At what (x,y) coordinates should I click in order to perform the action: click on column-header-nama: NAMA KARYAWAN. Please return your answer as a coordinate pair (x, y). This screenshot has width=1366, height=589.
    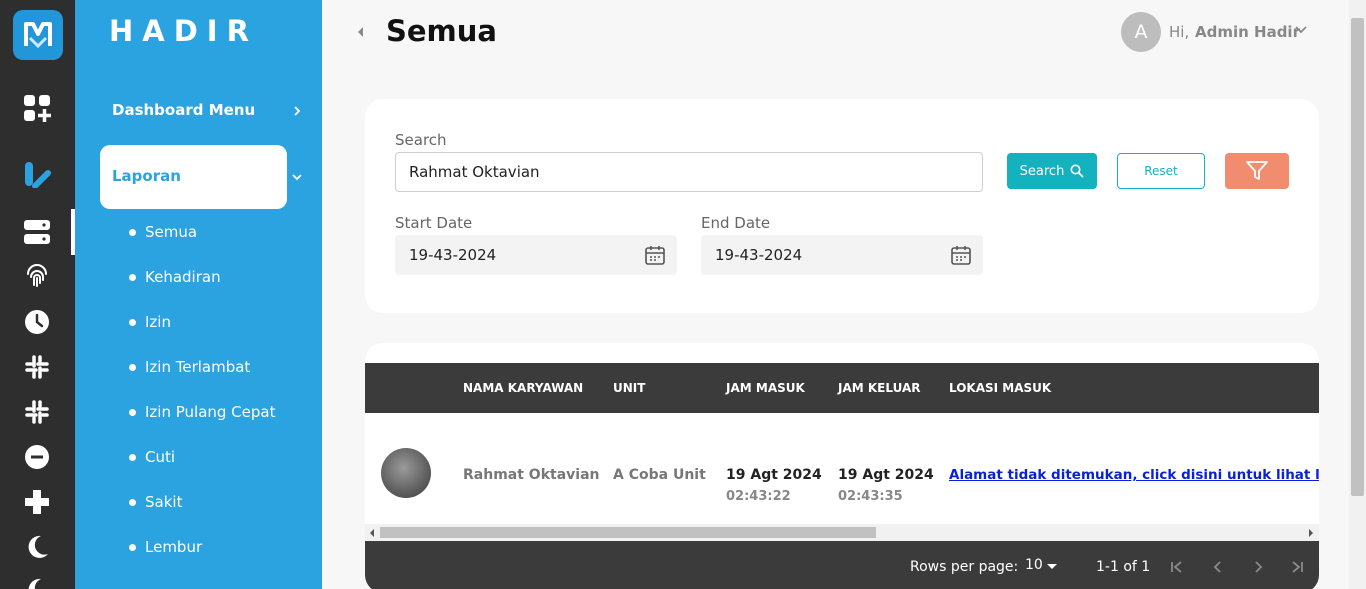
    Looking at the image, I should click on (523, 388).